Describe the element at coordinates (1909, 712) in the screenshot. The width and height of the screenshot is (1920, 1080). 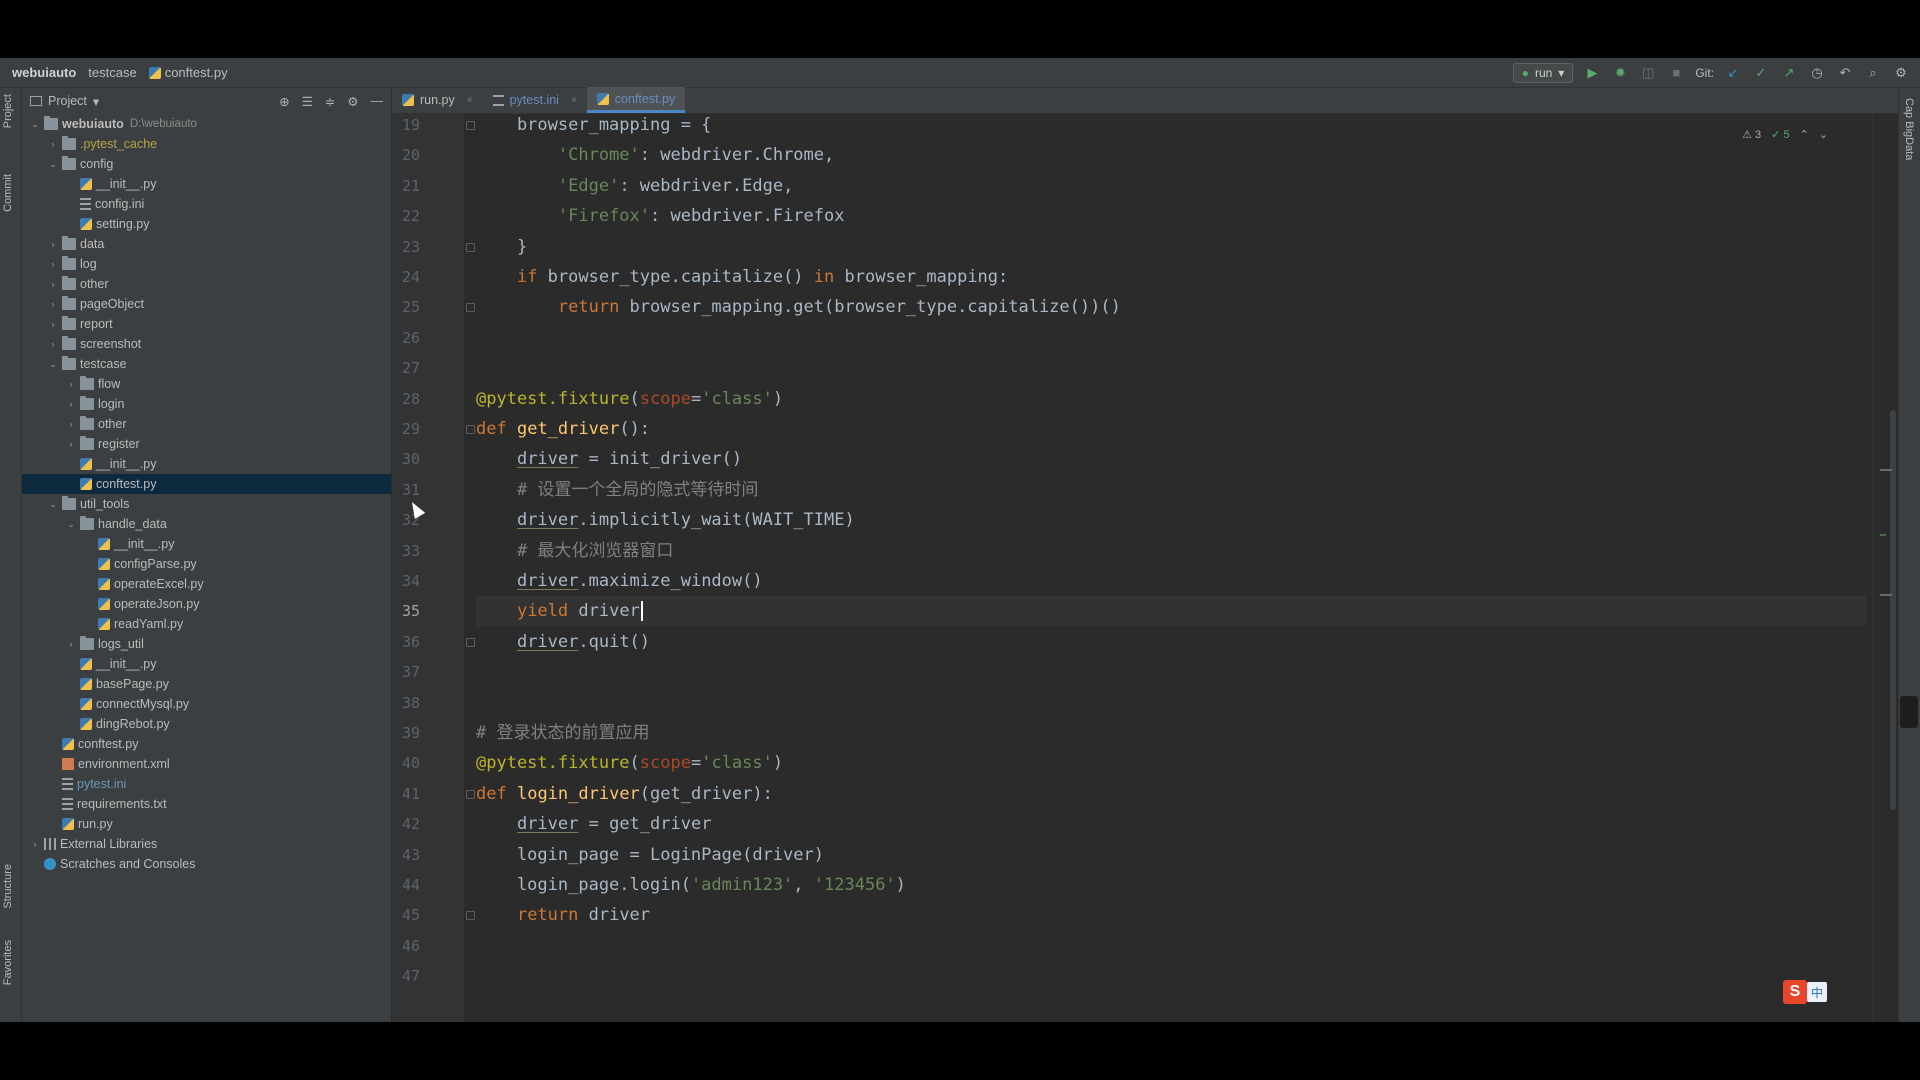
I see `device-icon` at that location.